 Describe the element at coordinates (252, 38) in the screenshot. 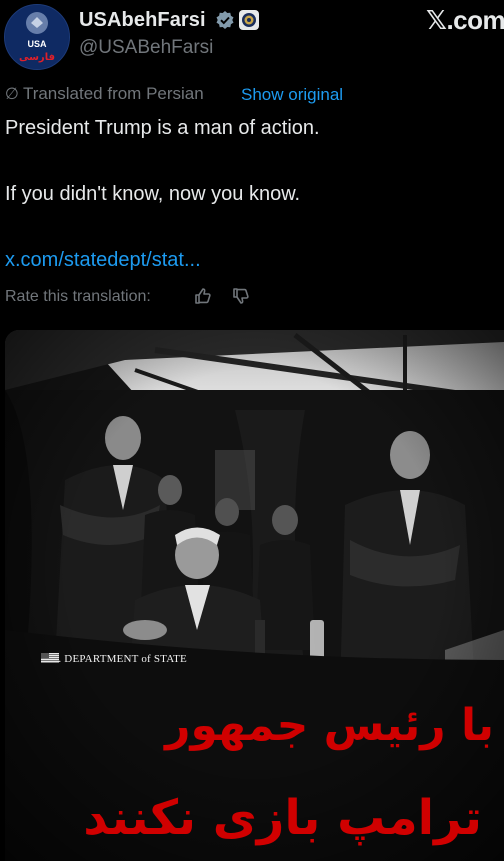

I see `tweet-header: USA فارسی USAbehFarsi @USABehFarsi 𝕏.com` at that location.